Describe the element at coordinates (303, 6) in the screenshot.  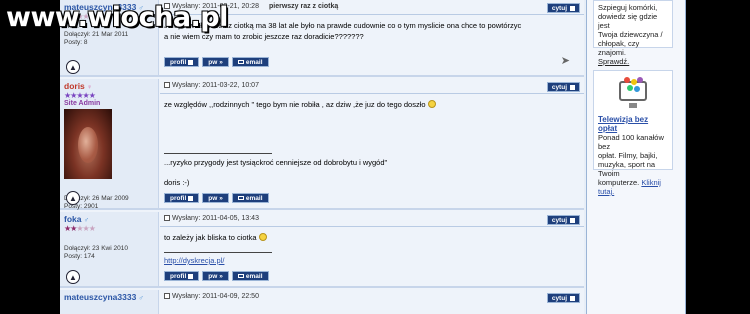
I see `post-subject: pierwszy raz z ciotką` at that location.